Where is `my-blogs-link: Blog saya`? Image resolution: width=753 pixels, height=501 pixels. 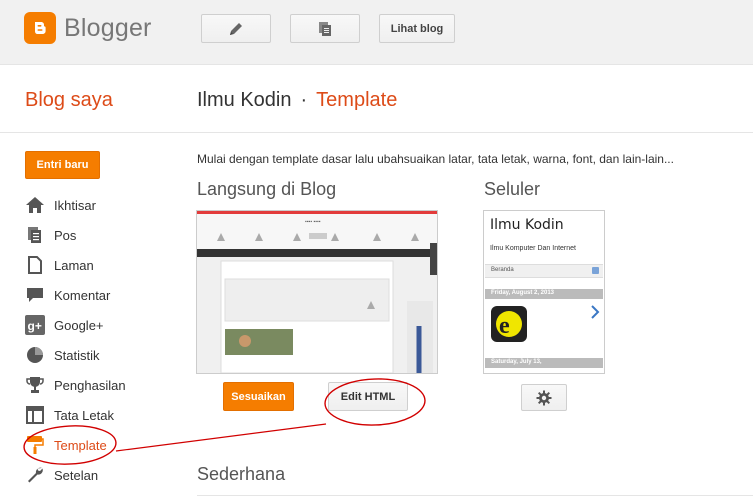
my-blogs-link: Blog saya is located at coordinates (69, 100).